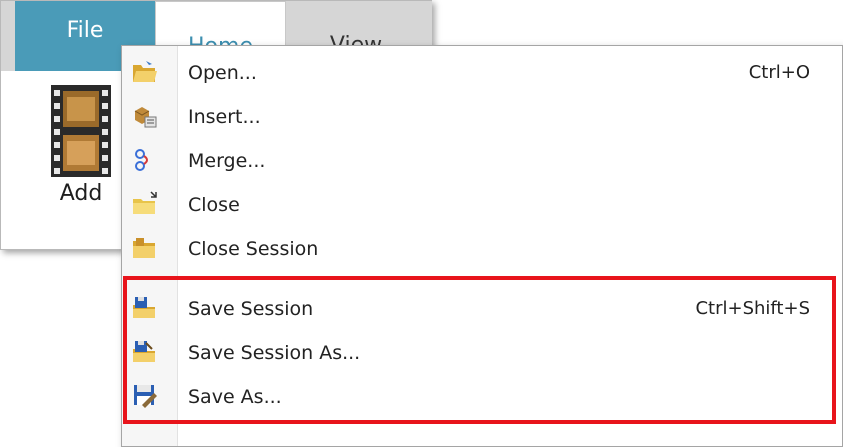  What do you see at coordinates (779, 72) in the screenshot?
I see `menu-shortcut: Ctrl+O` at bounding box center [779, 72].